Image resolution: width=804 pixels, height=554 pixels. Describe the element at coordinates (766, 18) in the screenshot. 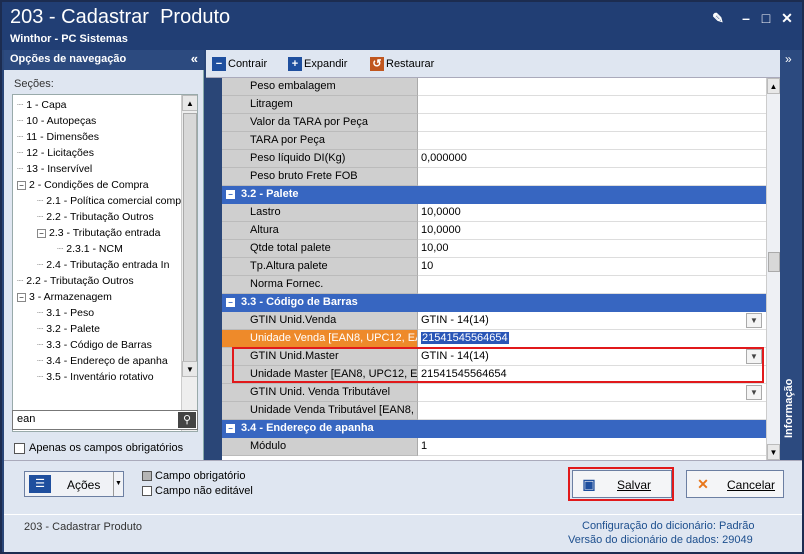

I see `maximize-icon: □` at that location.